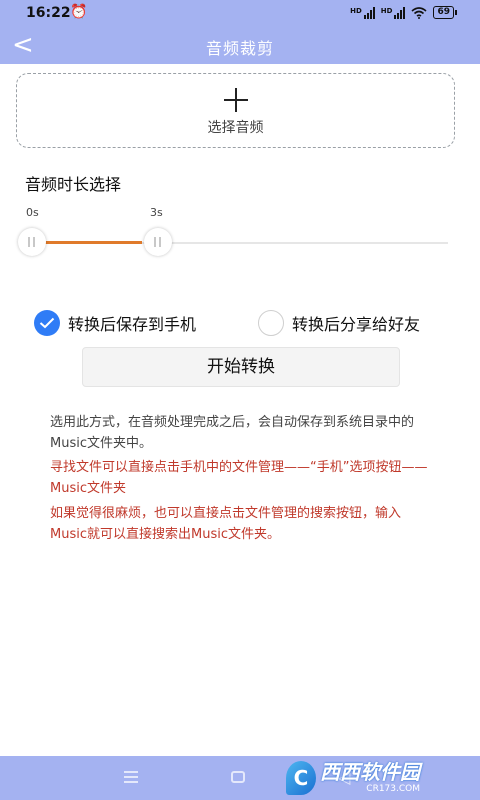 Image resolution: width=480 pixels, height=800 pixels. What do you see at coordinates (271, 323) in the screenshot?
I see `unchecked-circle-icon` at bounding box center [271, 323].